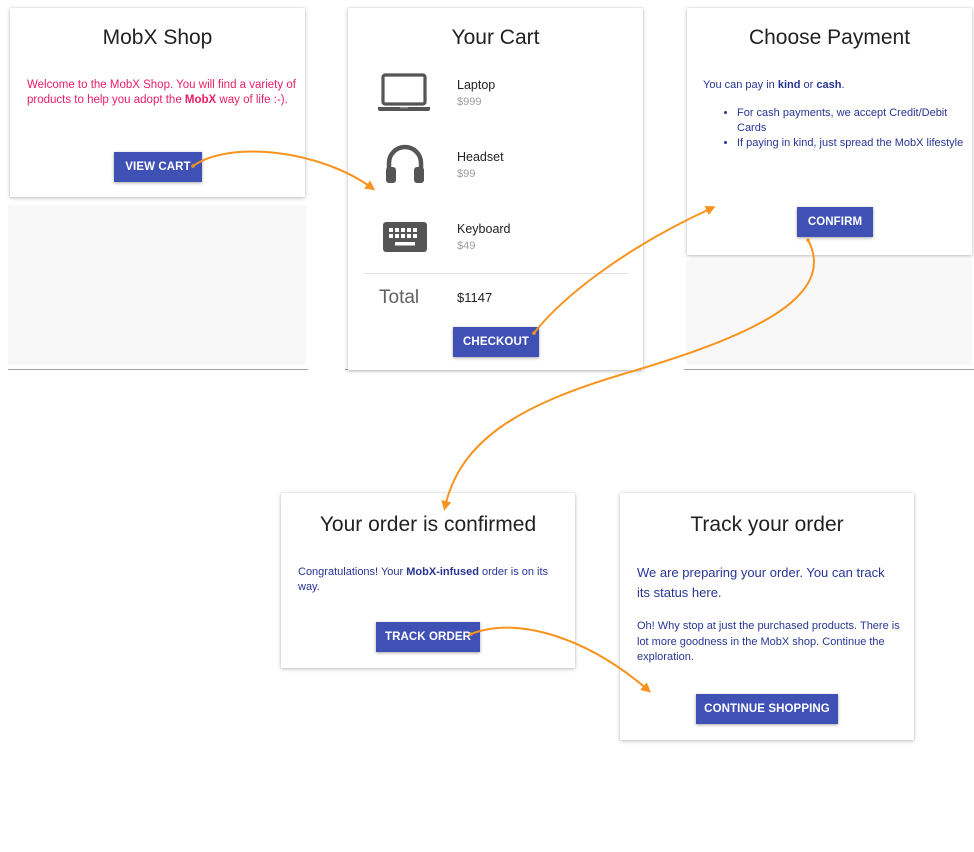 This screenshot has height=852, width=974. What do you see at coordinates (835, 222) in the screenshot?
I see `confirm-button: CONFIRM` at bounding box center [835, 222].